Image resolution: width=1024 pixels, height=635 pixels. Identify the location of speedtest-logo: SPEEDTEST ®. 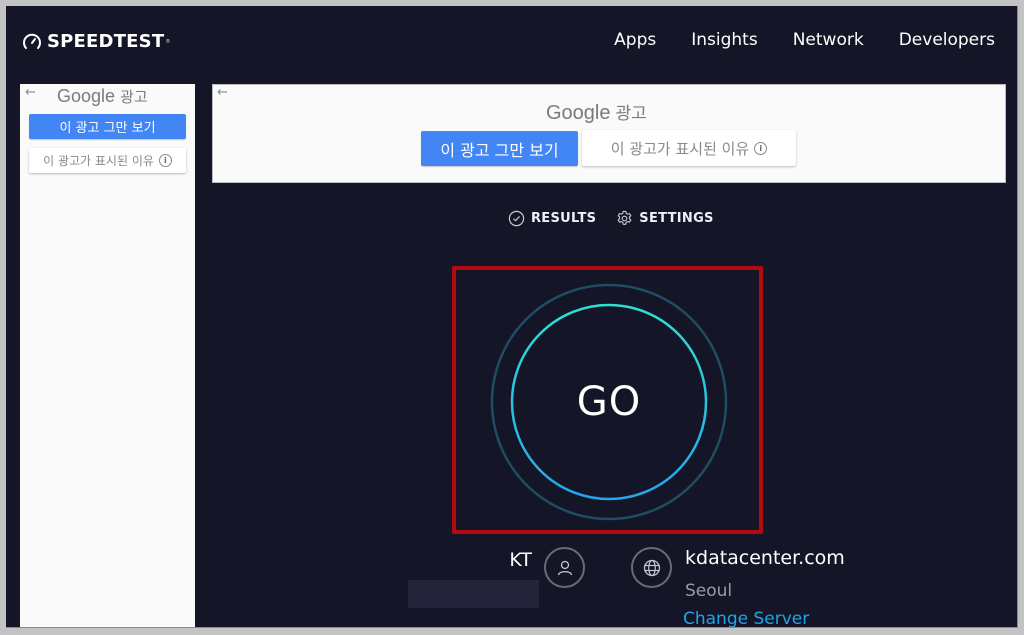
(96, 41).